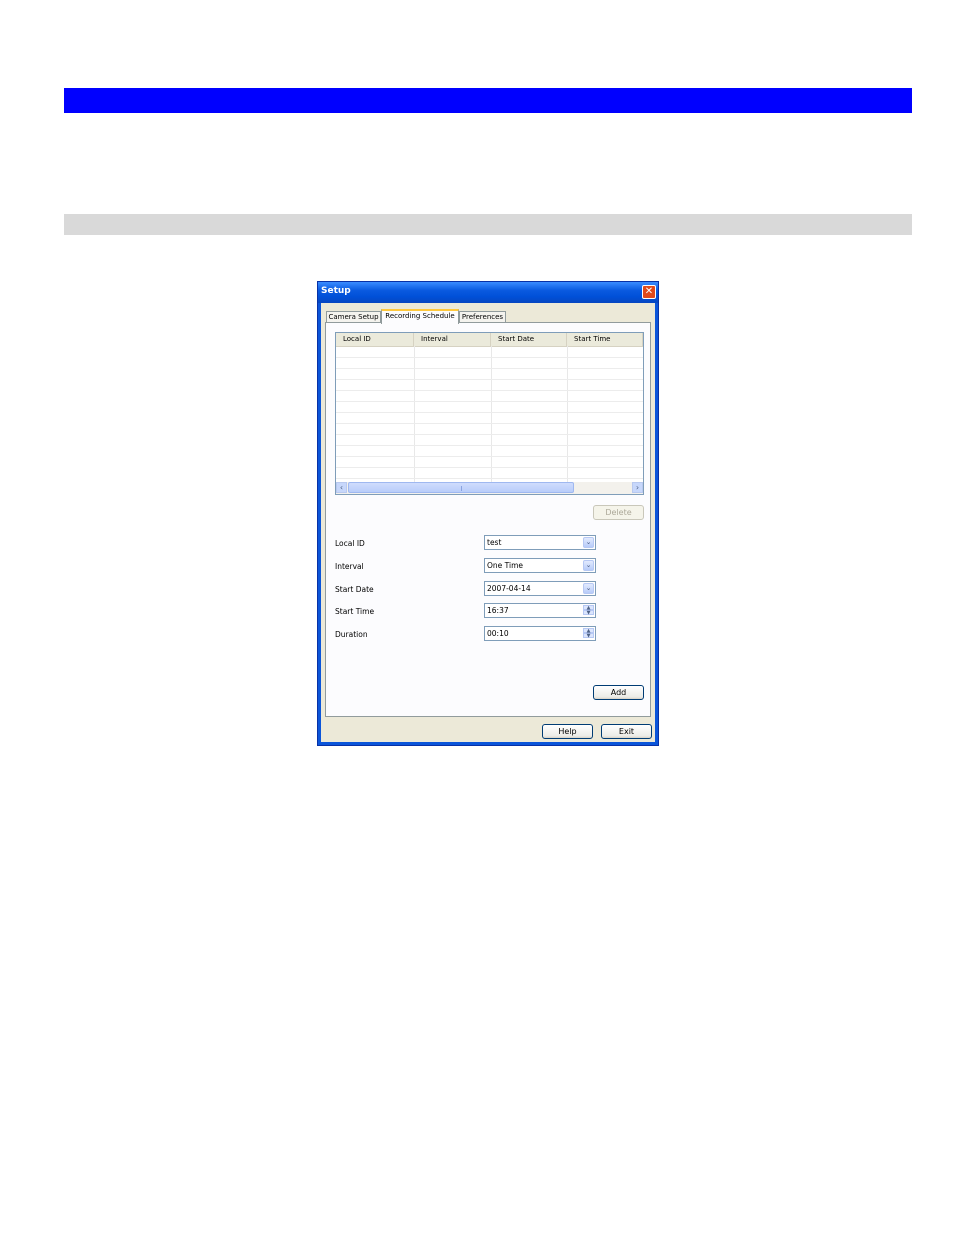 Image resolution: width=954 pixels, height=1235 pixels. I want to click on local-id-label: Local ID, so click(350, 543).